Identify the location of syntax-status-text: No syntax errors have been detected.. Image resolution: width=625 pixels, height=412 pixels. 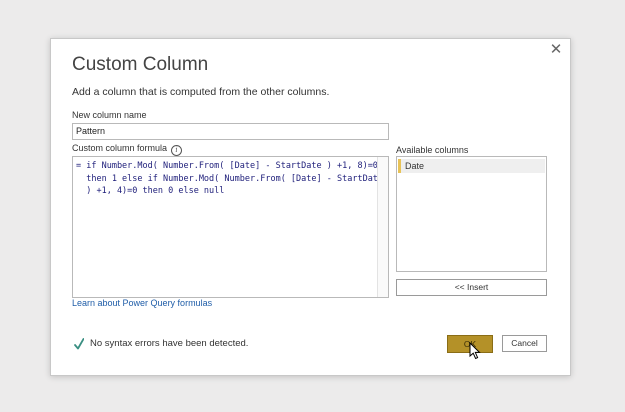
(169, 343).